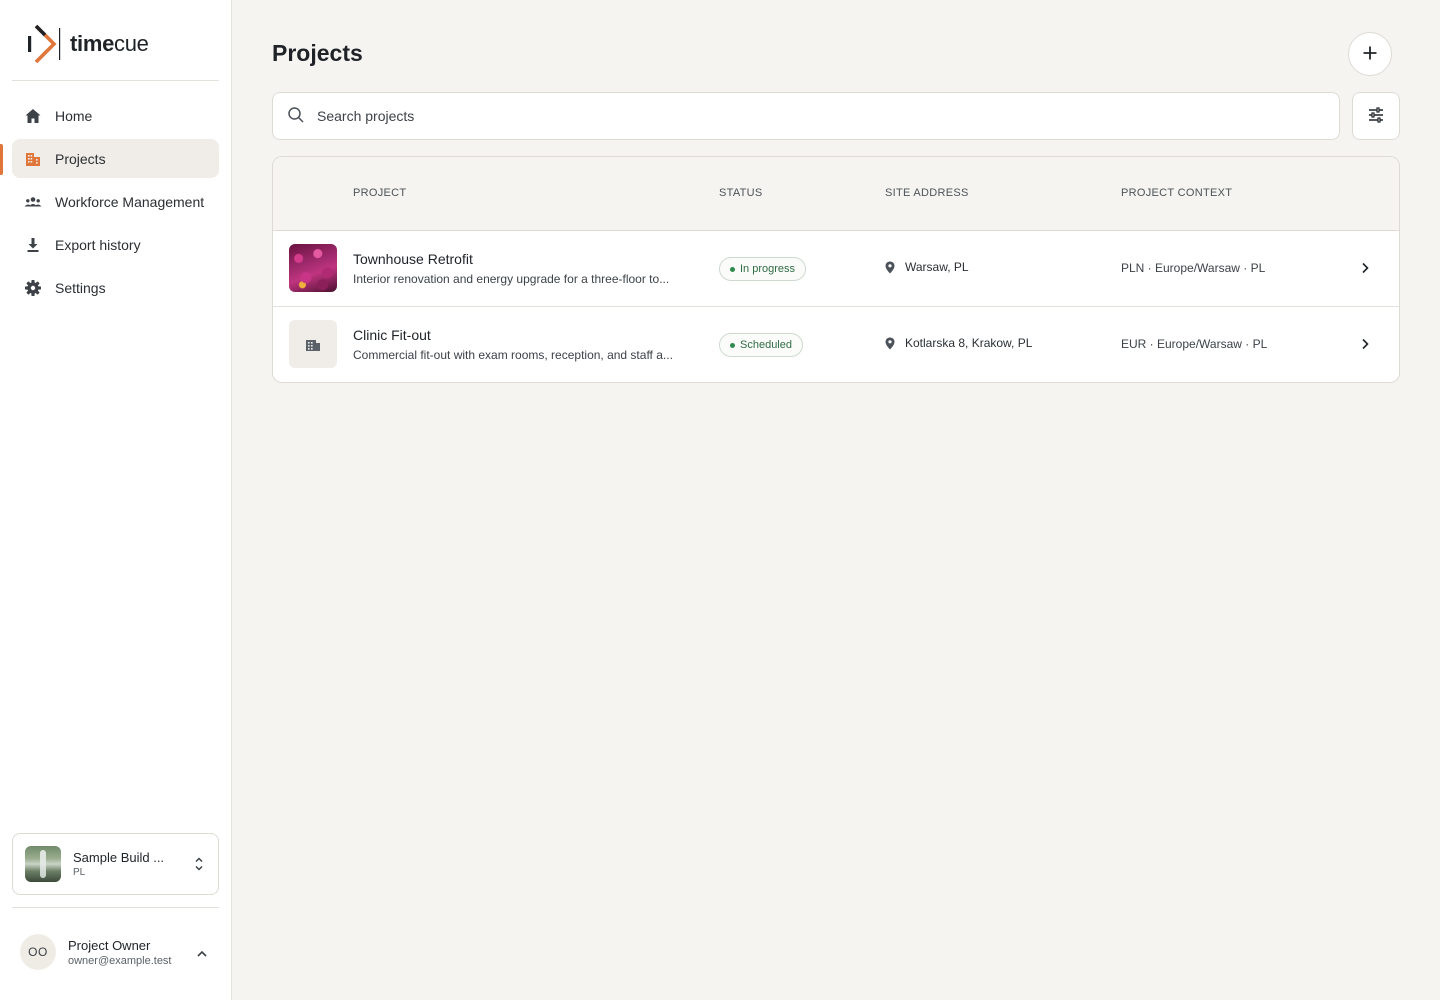 This screenshot has height=1000, width=1440. Describe the element at coordinates (33, 288) in the screenshot. I see `gear-icon` at that location.